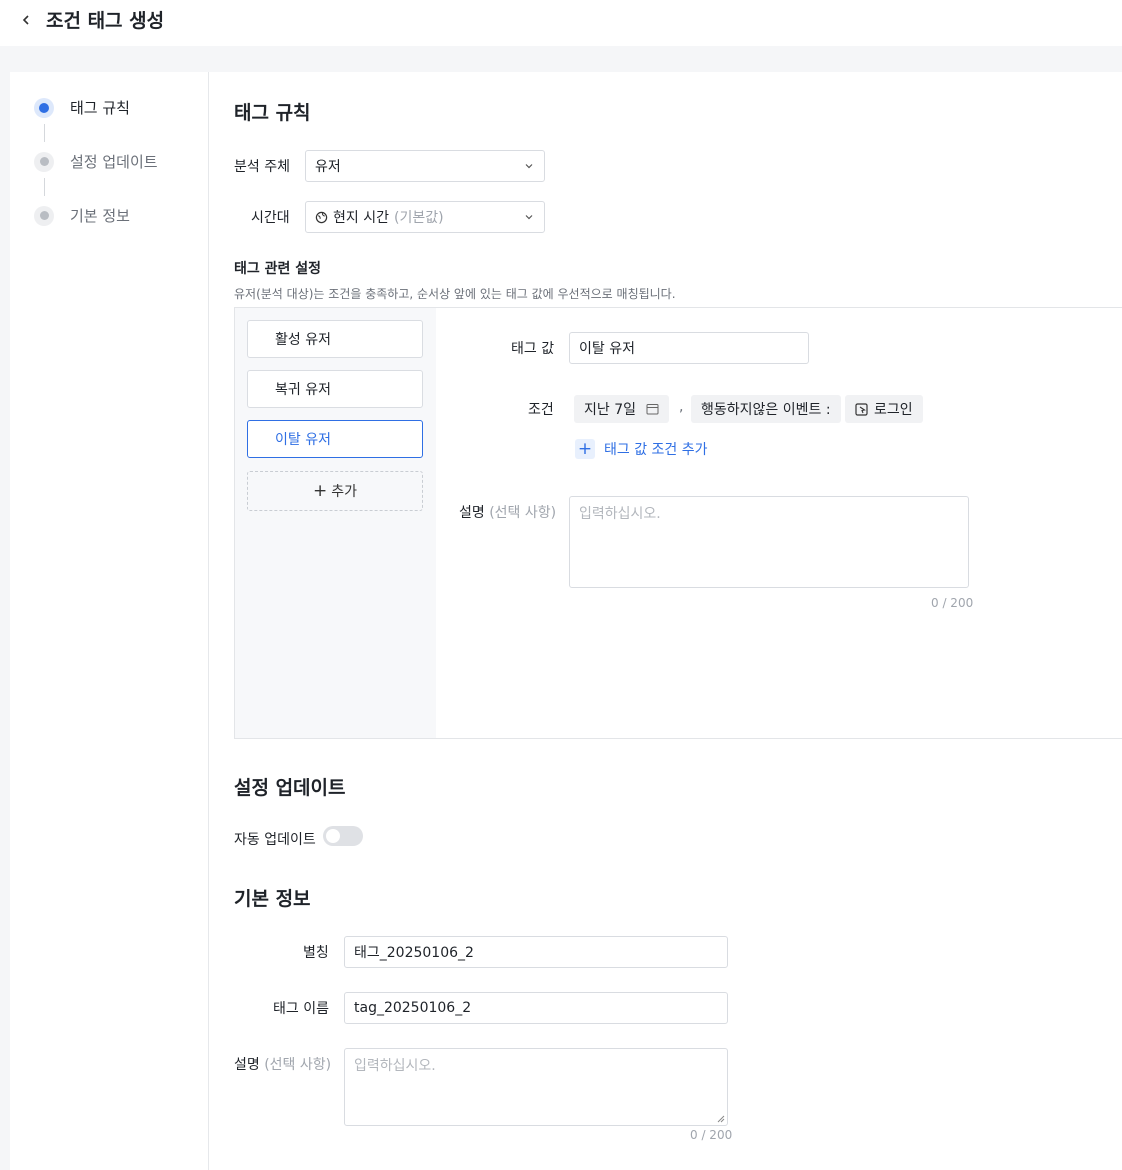 The width and height of the screenshot is (1122, 1170). I want to click on section-title-update: 설정 업데이트, so click(290, 788).